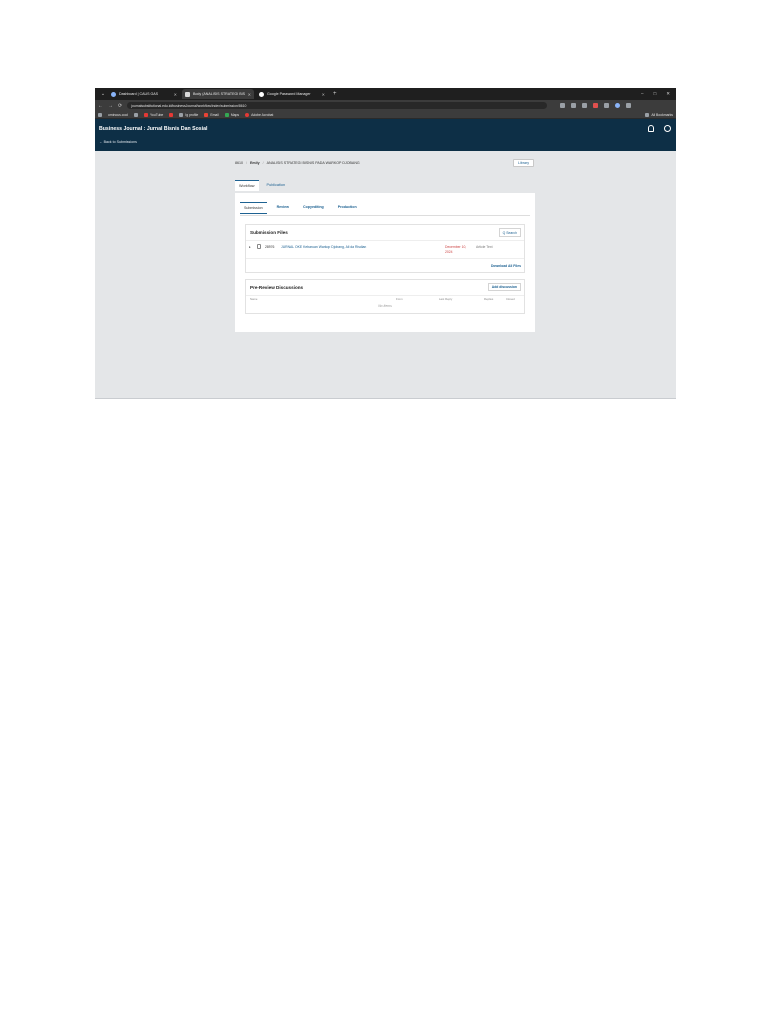  I want to click on user-icon, so click(667, 128).